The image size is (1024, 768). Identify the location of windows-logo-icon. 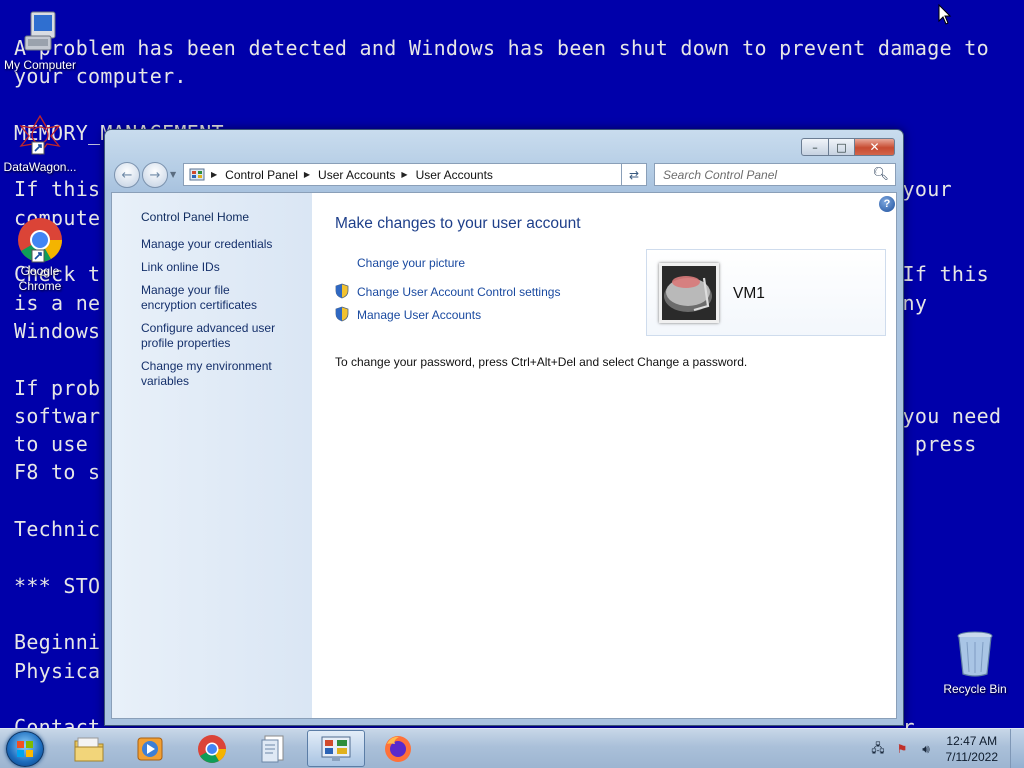
(25, 749).